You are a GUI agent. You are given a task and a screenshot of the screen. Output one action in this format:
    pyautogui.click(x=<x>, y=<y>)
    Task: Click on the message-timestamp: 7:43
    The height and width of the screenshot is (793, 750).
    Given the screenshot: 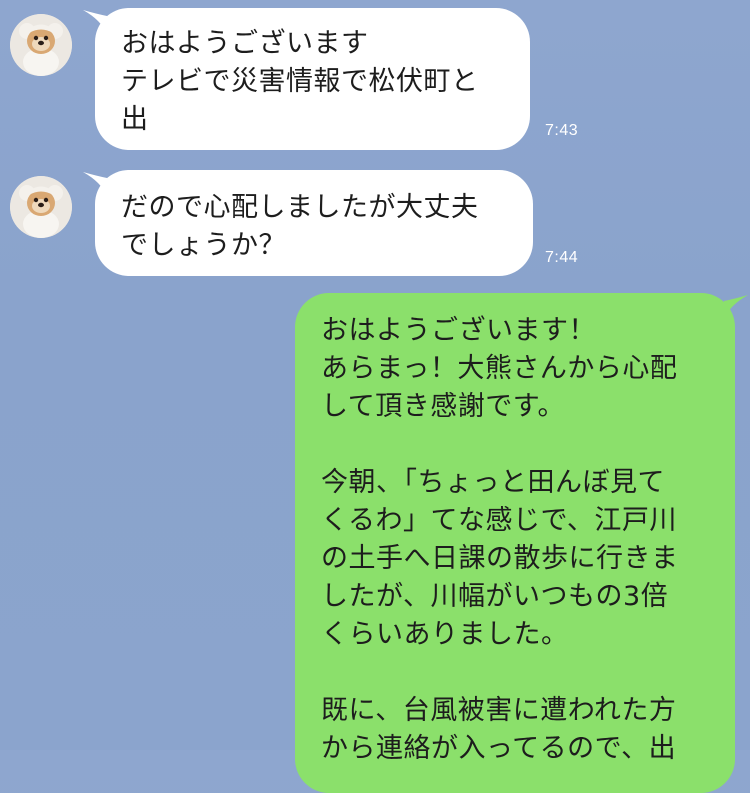 What is the action you would take?
    pyautogui.click(x=562, y=130)
    